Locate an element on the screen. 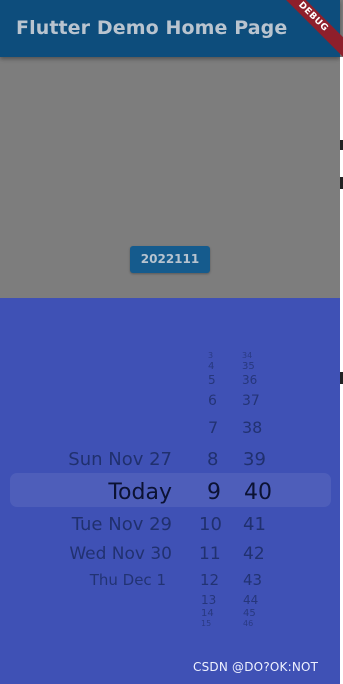 The width and height of the screenshot is (343, 684). hour-option: 14 is located at coordinates (207, 613).